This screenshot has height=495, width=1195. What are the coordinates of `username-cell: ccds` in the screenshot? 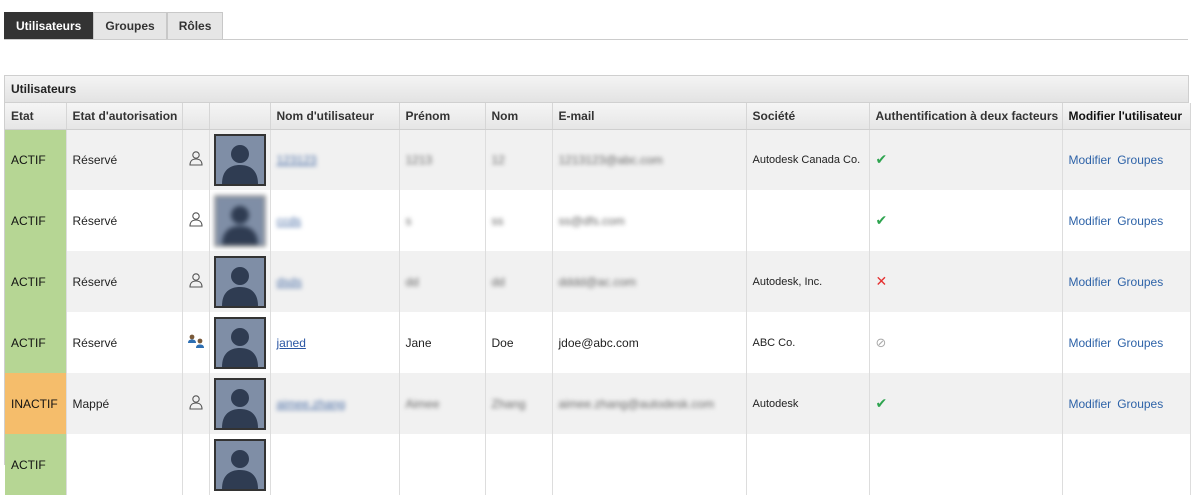 It's located at (335, 220).